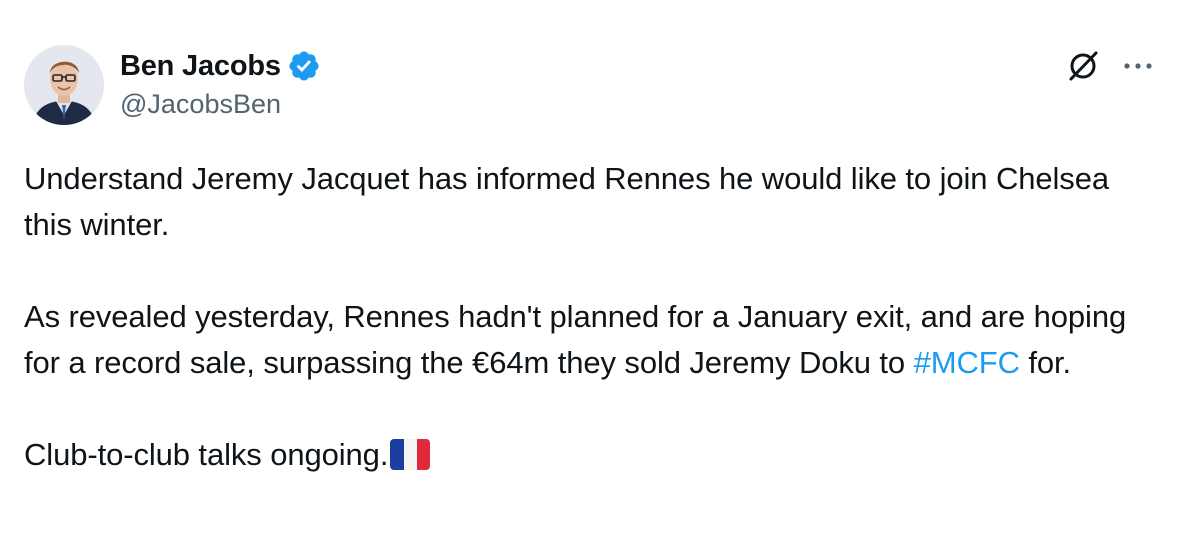  Describe the element at coordinates (200, 66) in the screenshot. I see `author-name: Ben Jacobs` at that location.